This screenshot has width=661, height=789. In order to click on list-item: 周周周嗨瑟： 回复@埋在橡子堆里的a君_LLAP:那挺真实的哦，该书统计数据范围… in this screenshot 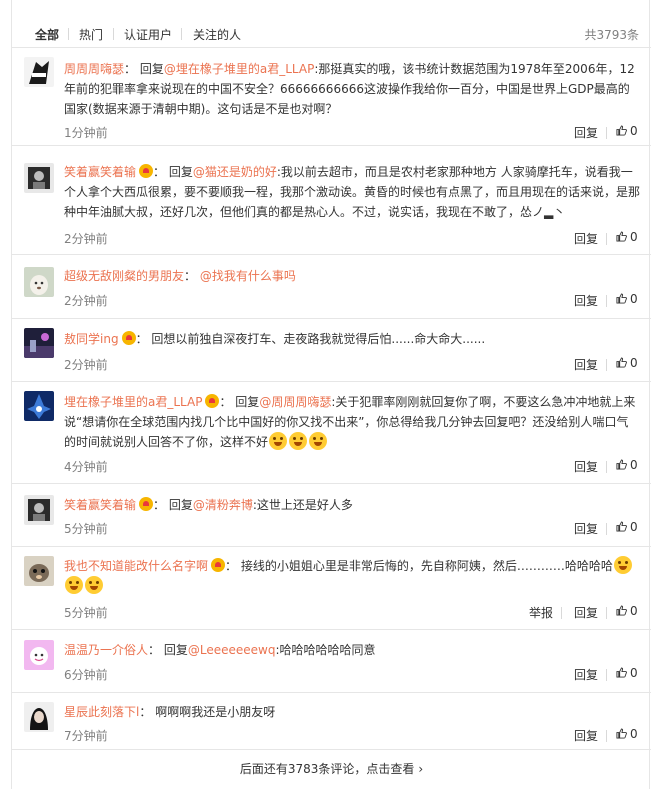, I will do `click(331, 101)`.